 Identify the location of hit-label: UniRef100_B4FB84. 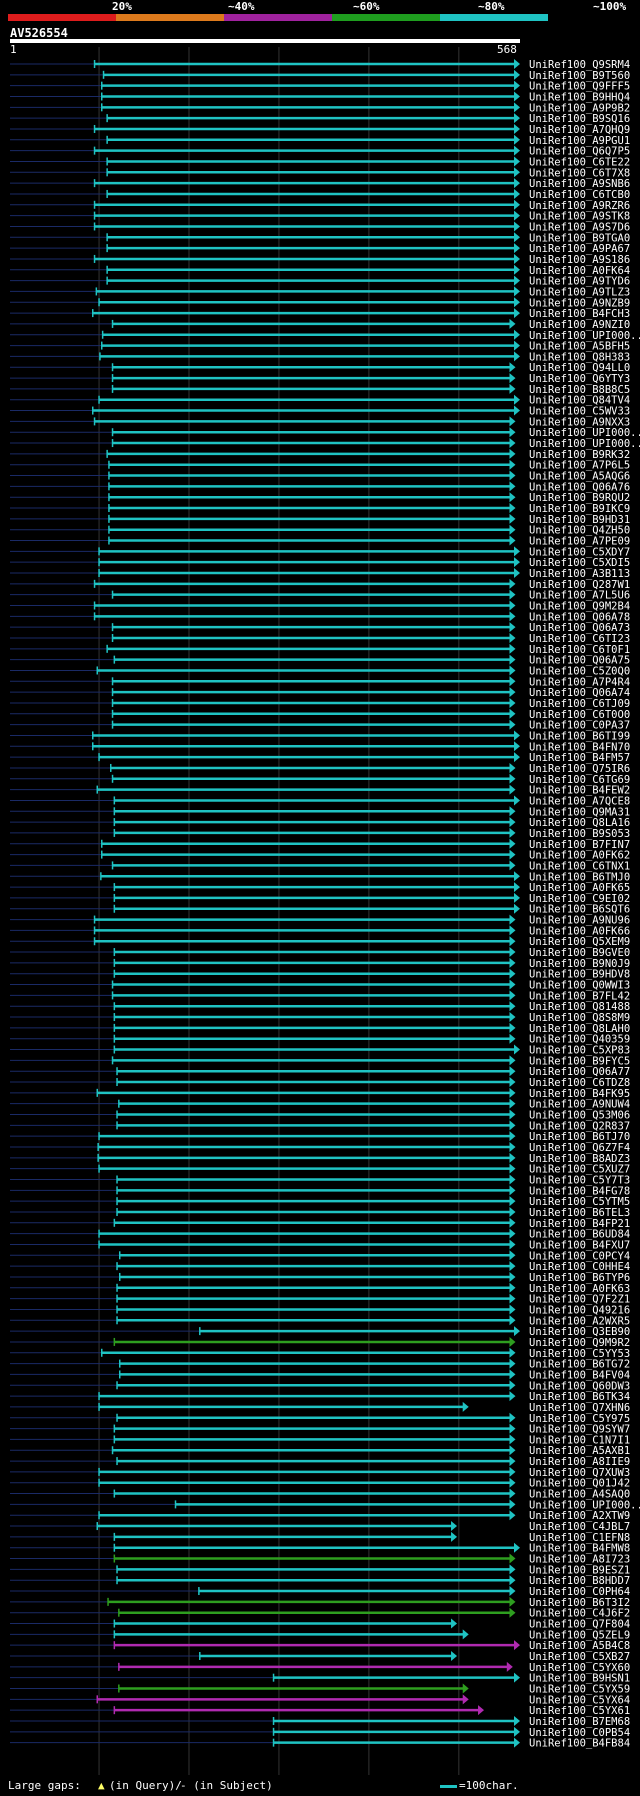
(579, 1744).